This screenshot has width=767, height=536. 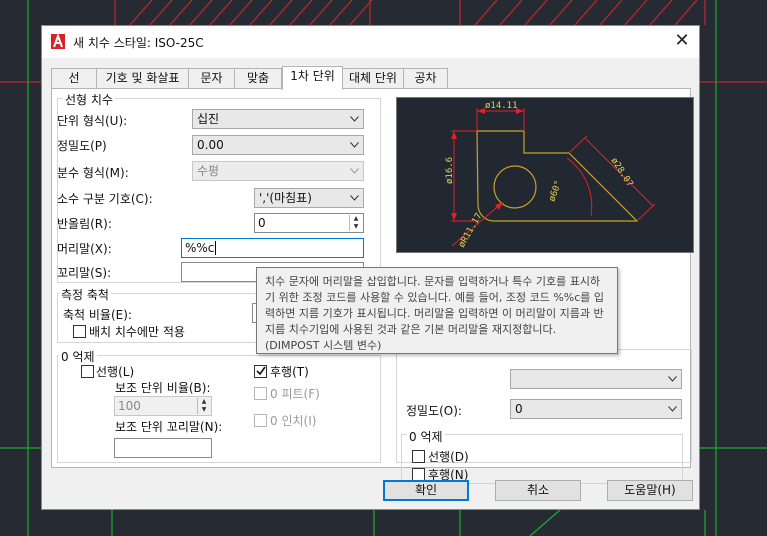 What do you see at coordinates (272, 248) in the screenshot?
I see `prefix-input: %%c` at bounding box center [272, 248].